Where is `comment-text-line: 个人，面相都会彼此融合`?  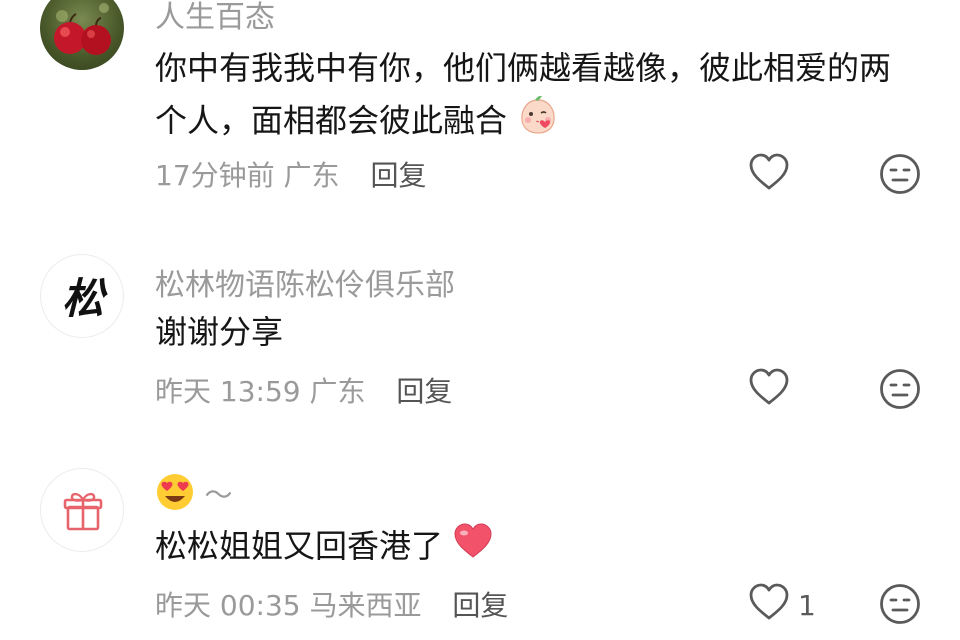
comment-text-line: 个人，面相都会彼此融合 is located at coordinates (331, 120).